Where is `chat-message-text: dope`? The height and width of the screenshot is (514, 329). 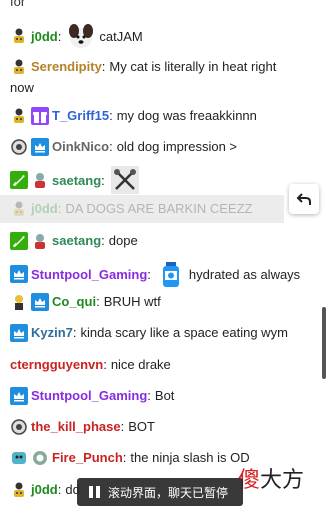 chat-message-text: dope is located at coordinates (123, 240).